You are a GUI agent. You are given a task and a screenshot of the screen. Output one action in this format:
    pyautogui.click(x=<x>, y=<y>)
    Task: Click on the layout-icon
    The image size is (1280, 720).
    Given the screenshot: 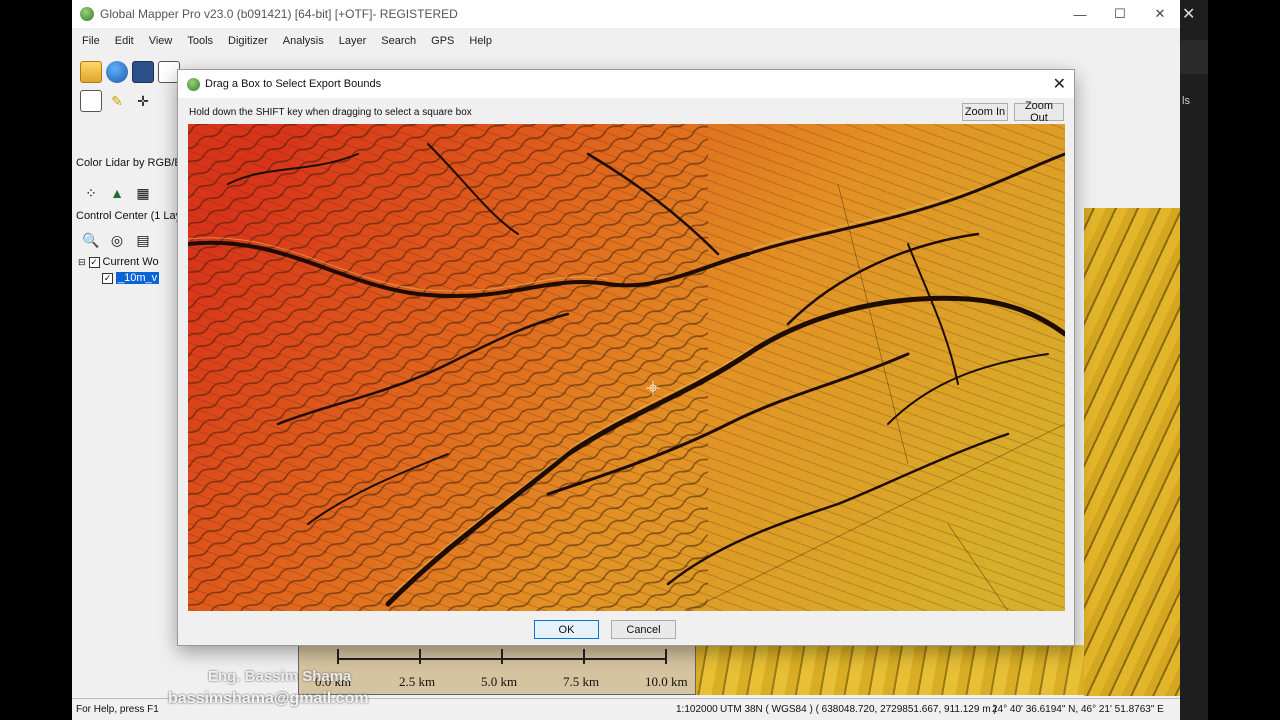 What is the action you would take?
    pyautogui.click(x=91, y=101)
    